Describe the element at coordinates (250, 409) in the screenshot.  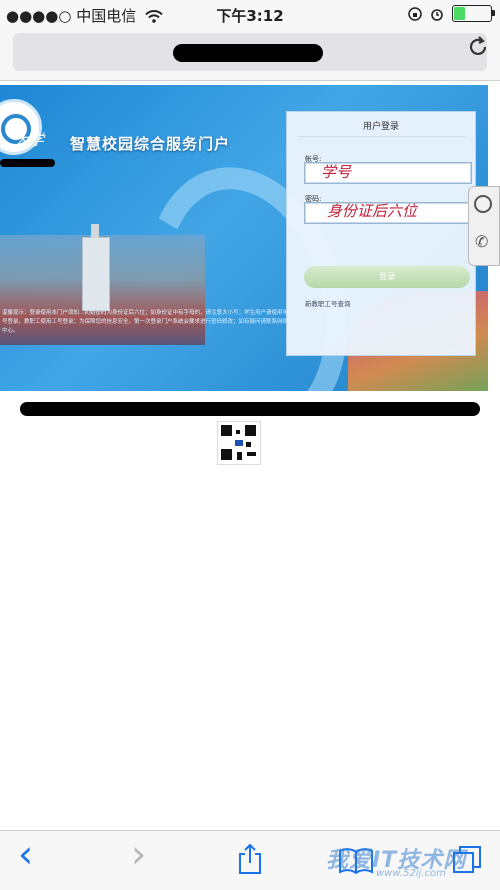
I see `redacted-footer-text` at that location.